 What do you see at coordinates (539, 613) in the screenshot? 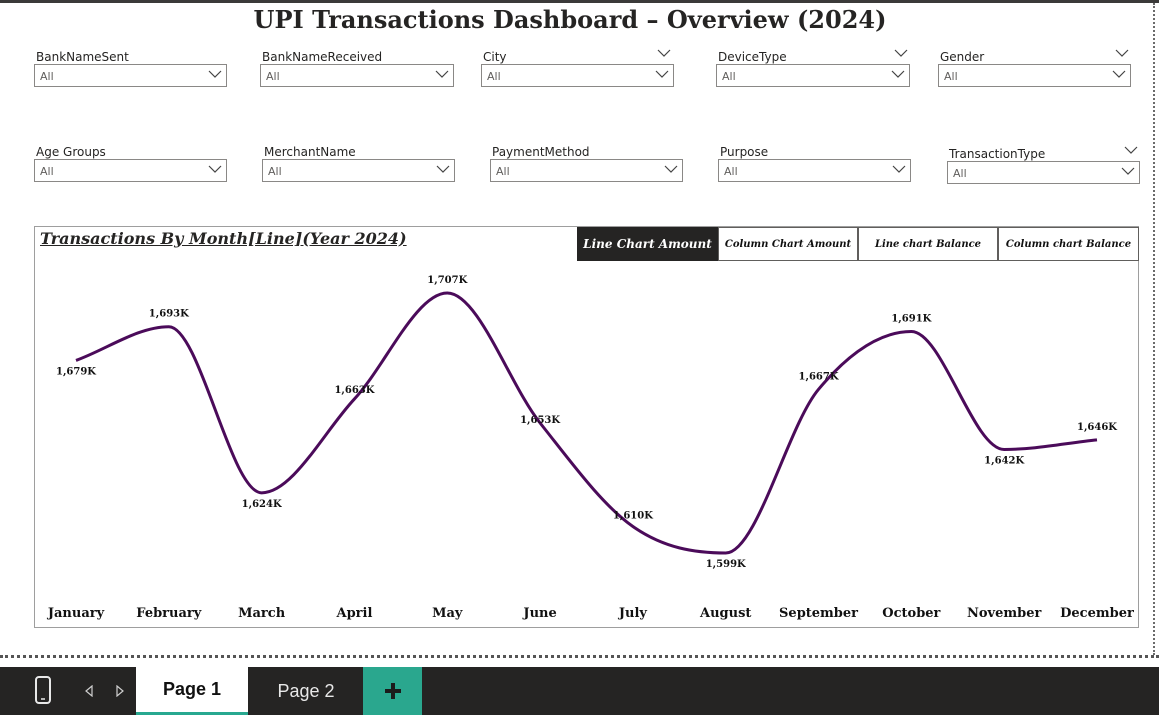
I see `x-tick-label: June` at bounding box center [539, 613].